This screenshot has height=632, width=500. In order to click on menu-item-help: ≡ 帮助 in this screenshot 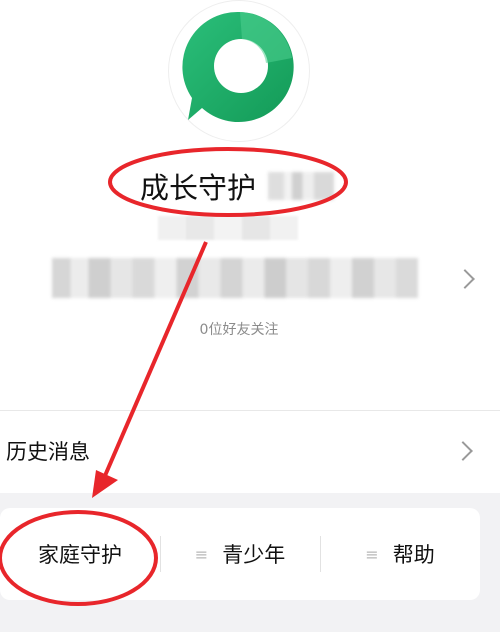, I will do `click(400, 554)`.